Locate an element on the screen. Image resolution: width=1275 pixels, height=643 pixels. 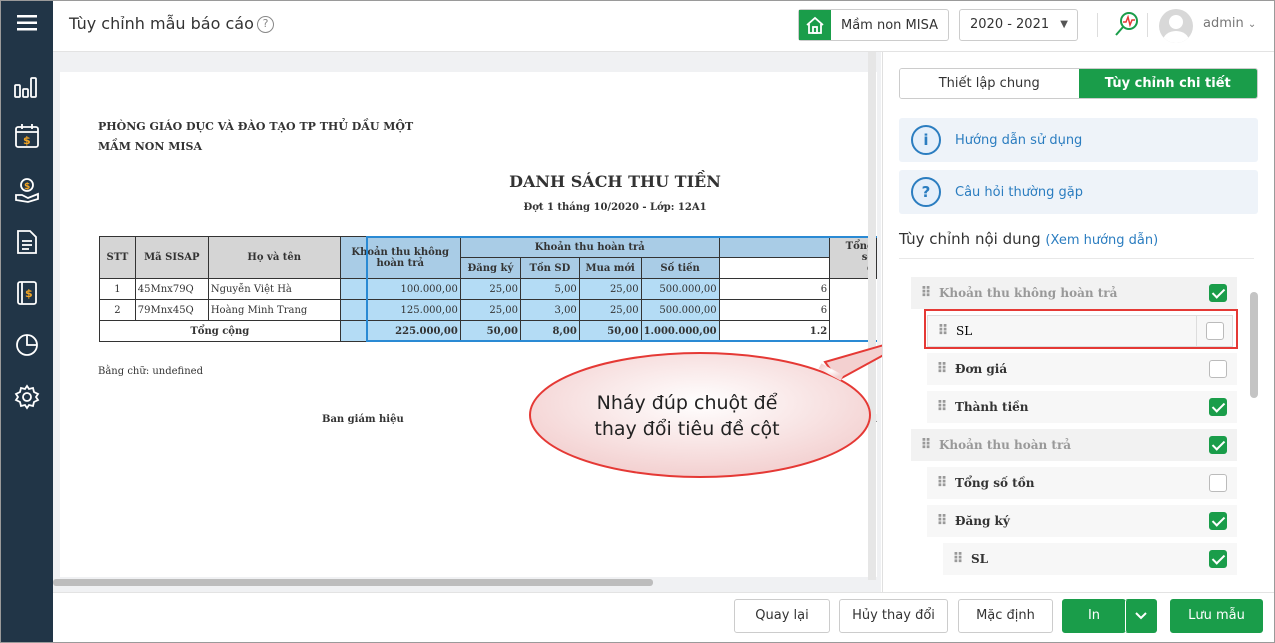
school-year-value: 2020 - 2021 is located at coordinates (1010, 24).